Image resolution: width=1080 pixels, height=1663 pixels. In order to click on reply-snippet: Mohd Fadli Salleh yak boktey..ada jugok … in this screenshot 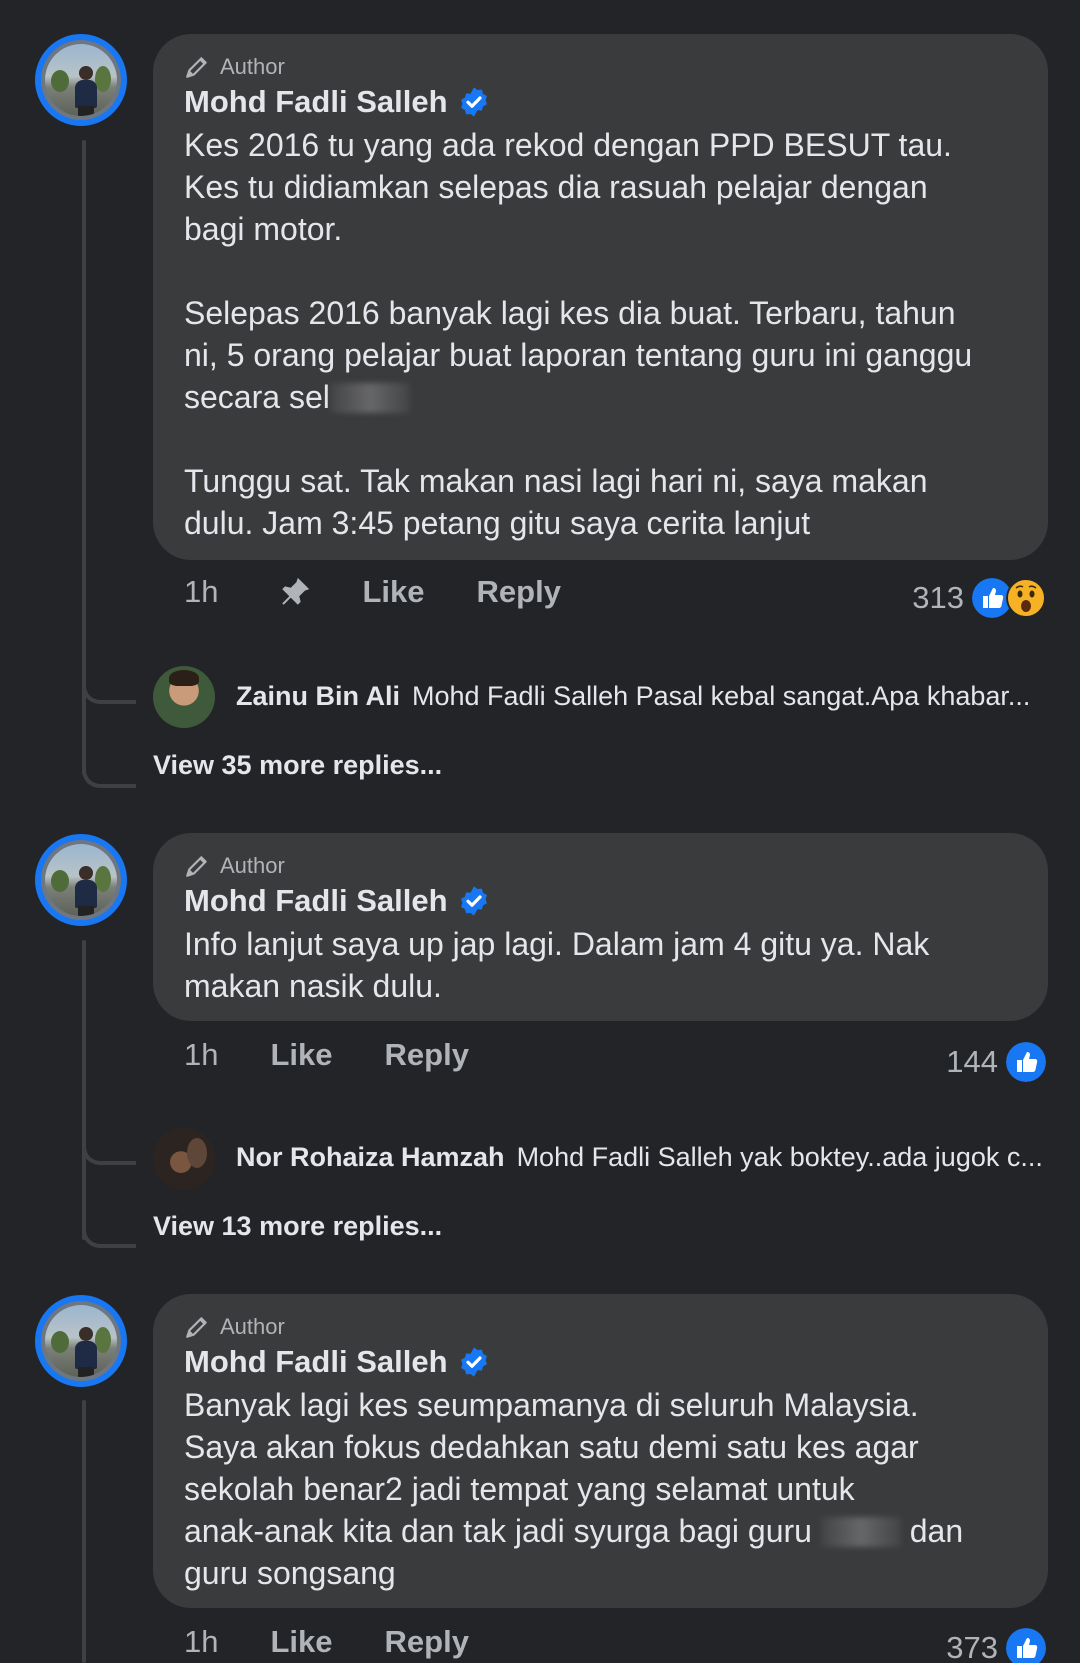, I will do `click(779, 1157)`.